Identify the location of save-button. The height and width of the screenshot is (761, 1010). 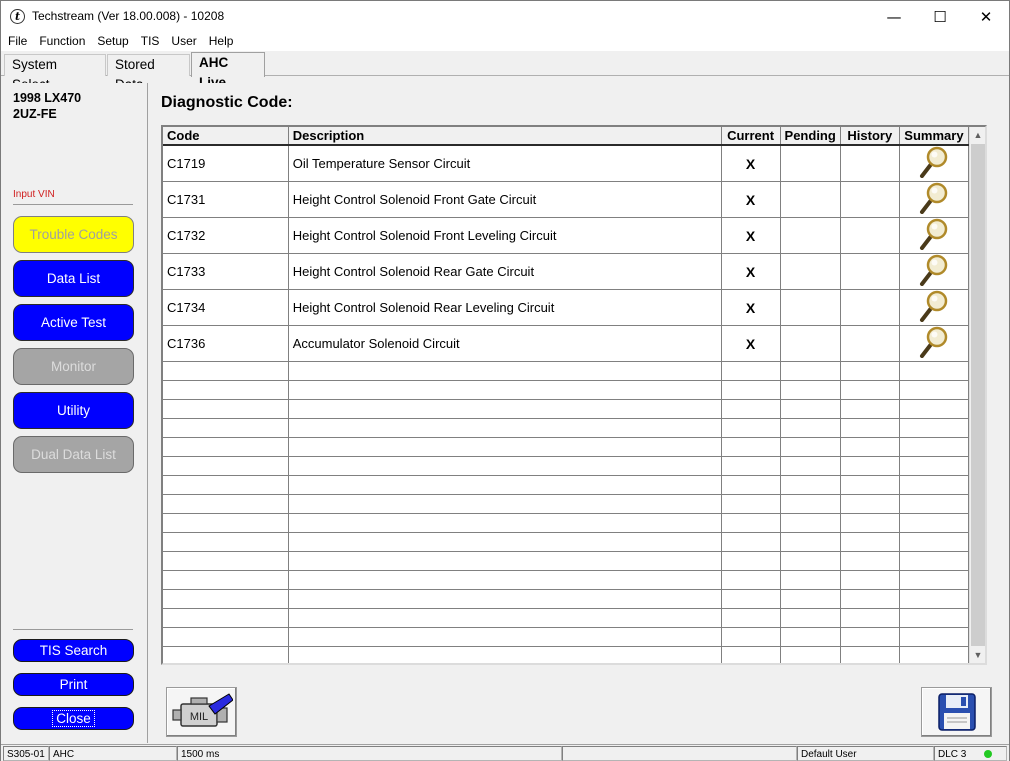
(956, 712).